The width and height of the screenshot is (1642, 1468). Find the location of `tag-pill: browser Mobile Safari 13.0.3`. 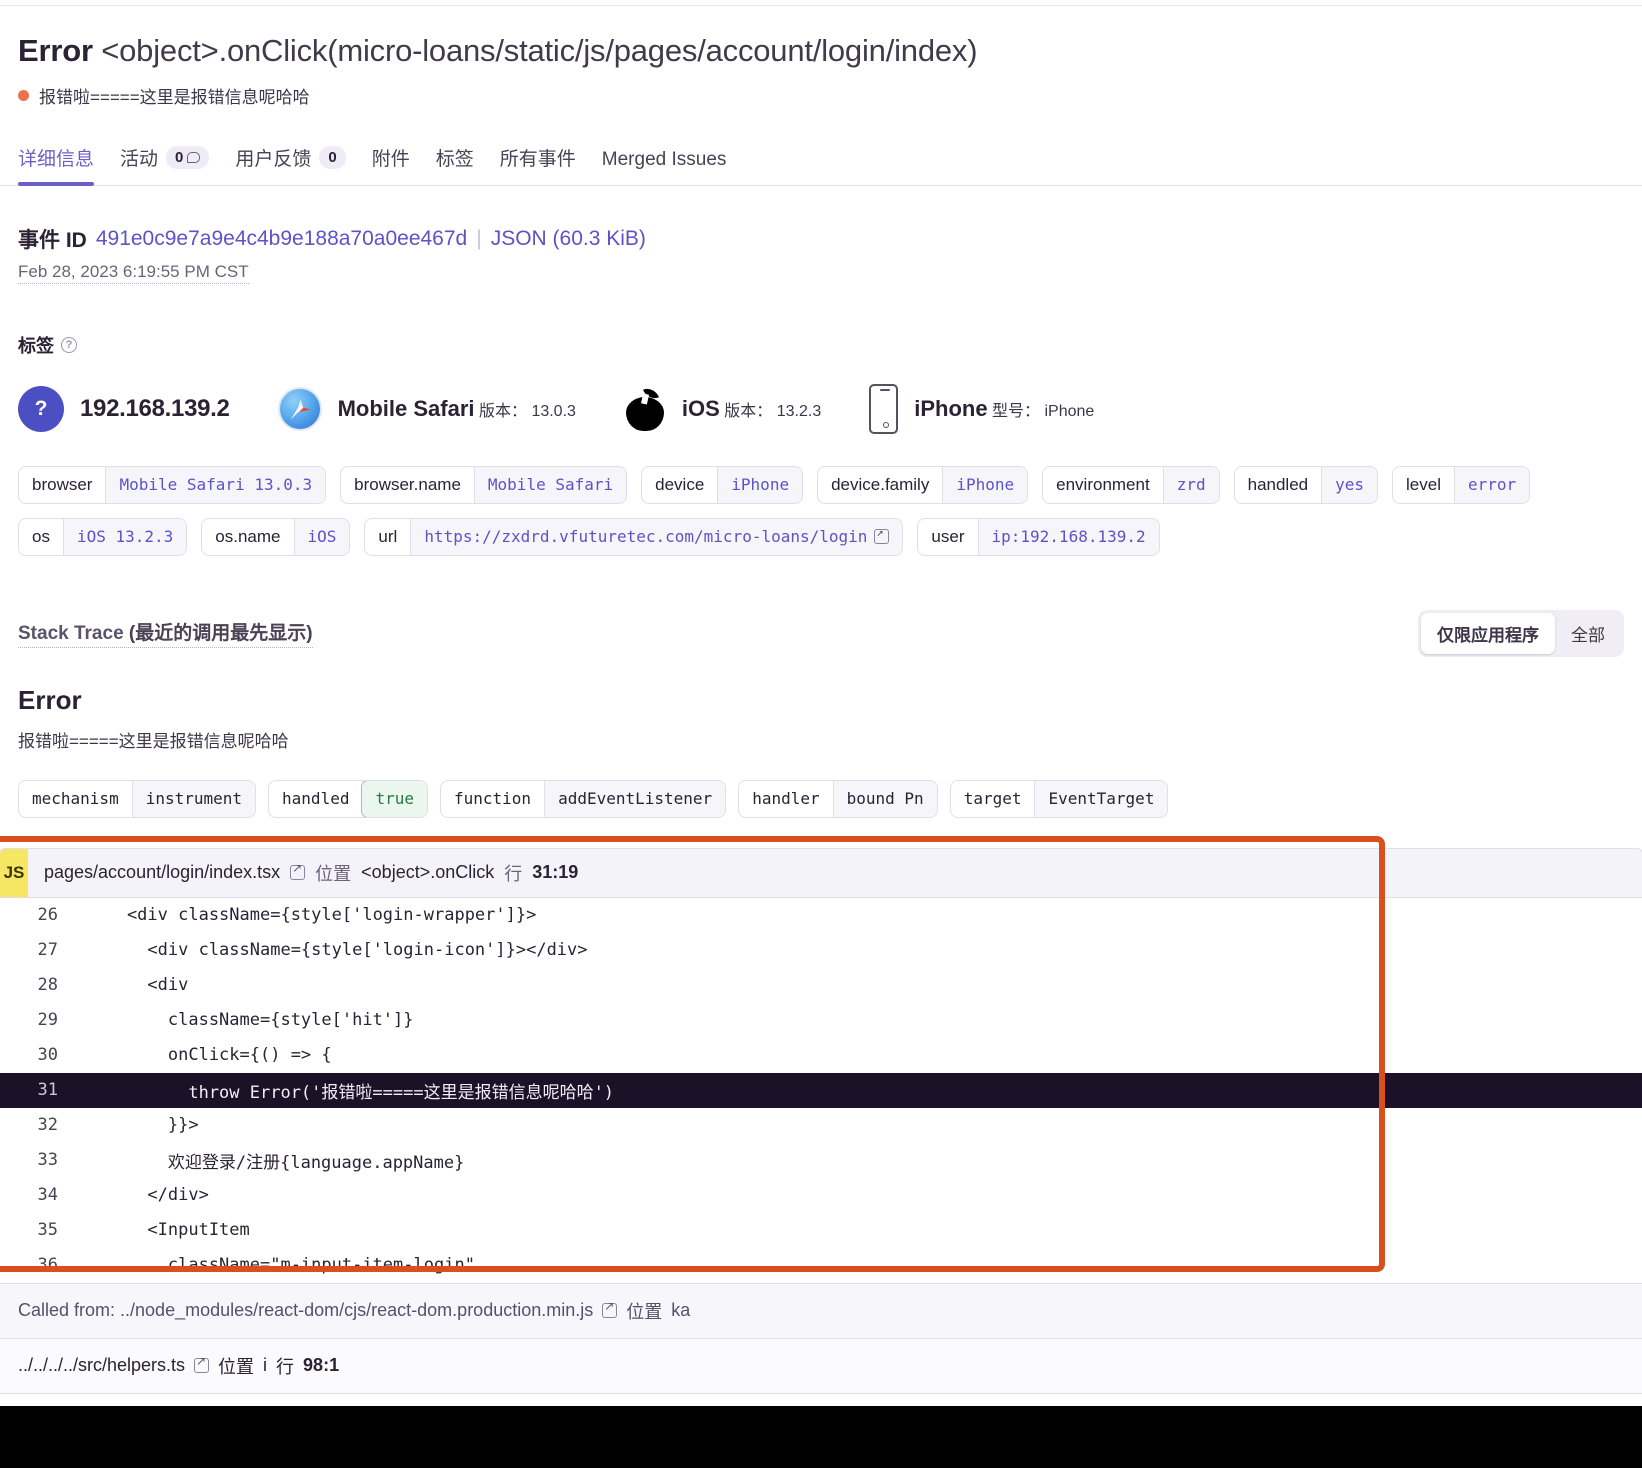

tag-pill: browser Mobile Safari 13.0.3 is located at coordinates (172, 484).